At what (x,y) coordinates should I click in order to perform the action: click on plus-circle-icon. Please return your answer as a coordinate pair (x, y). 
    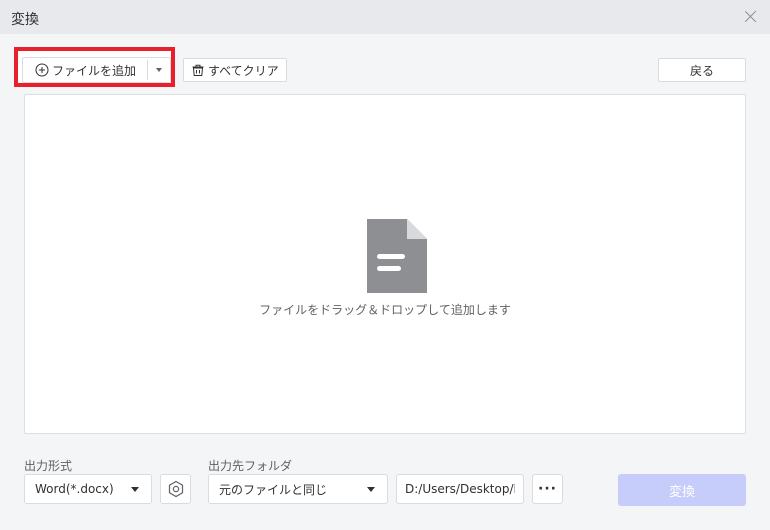
    Looking at the image, I should click on (42, 70).